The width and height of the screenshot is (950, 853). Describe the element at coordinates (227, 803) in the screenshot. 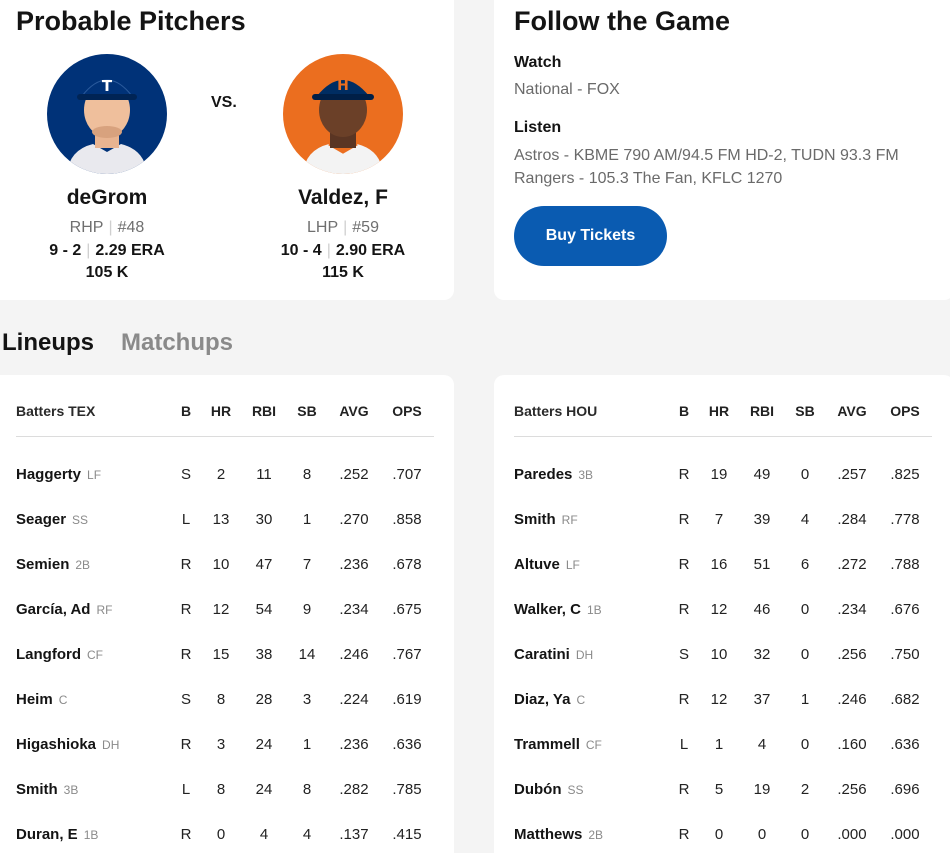

I see `table-row: Smith 3B L 8 24 8 .282 .785` at that location.